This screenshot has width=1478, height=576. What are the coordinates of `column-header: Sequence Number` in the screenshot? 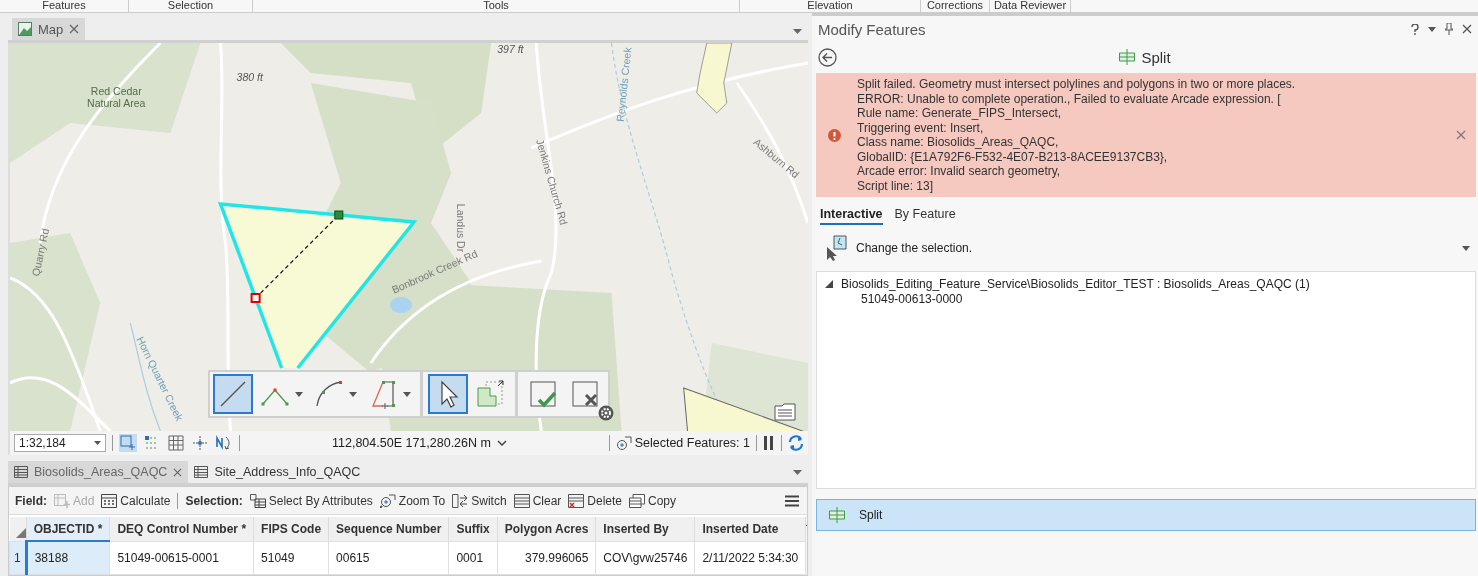 It's located at (388, 529).